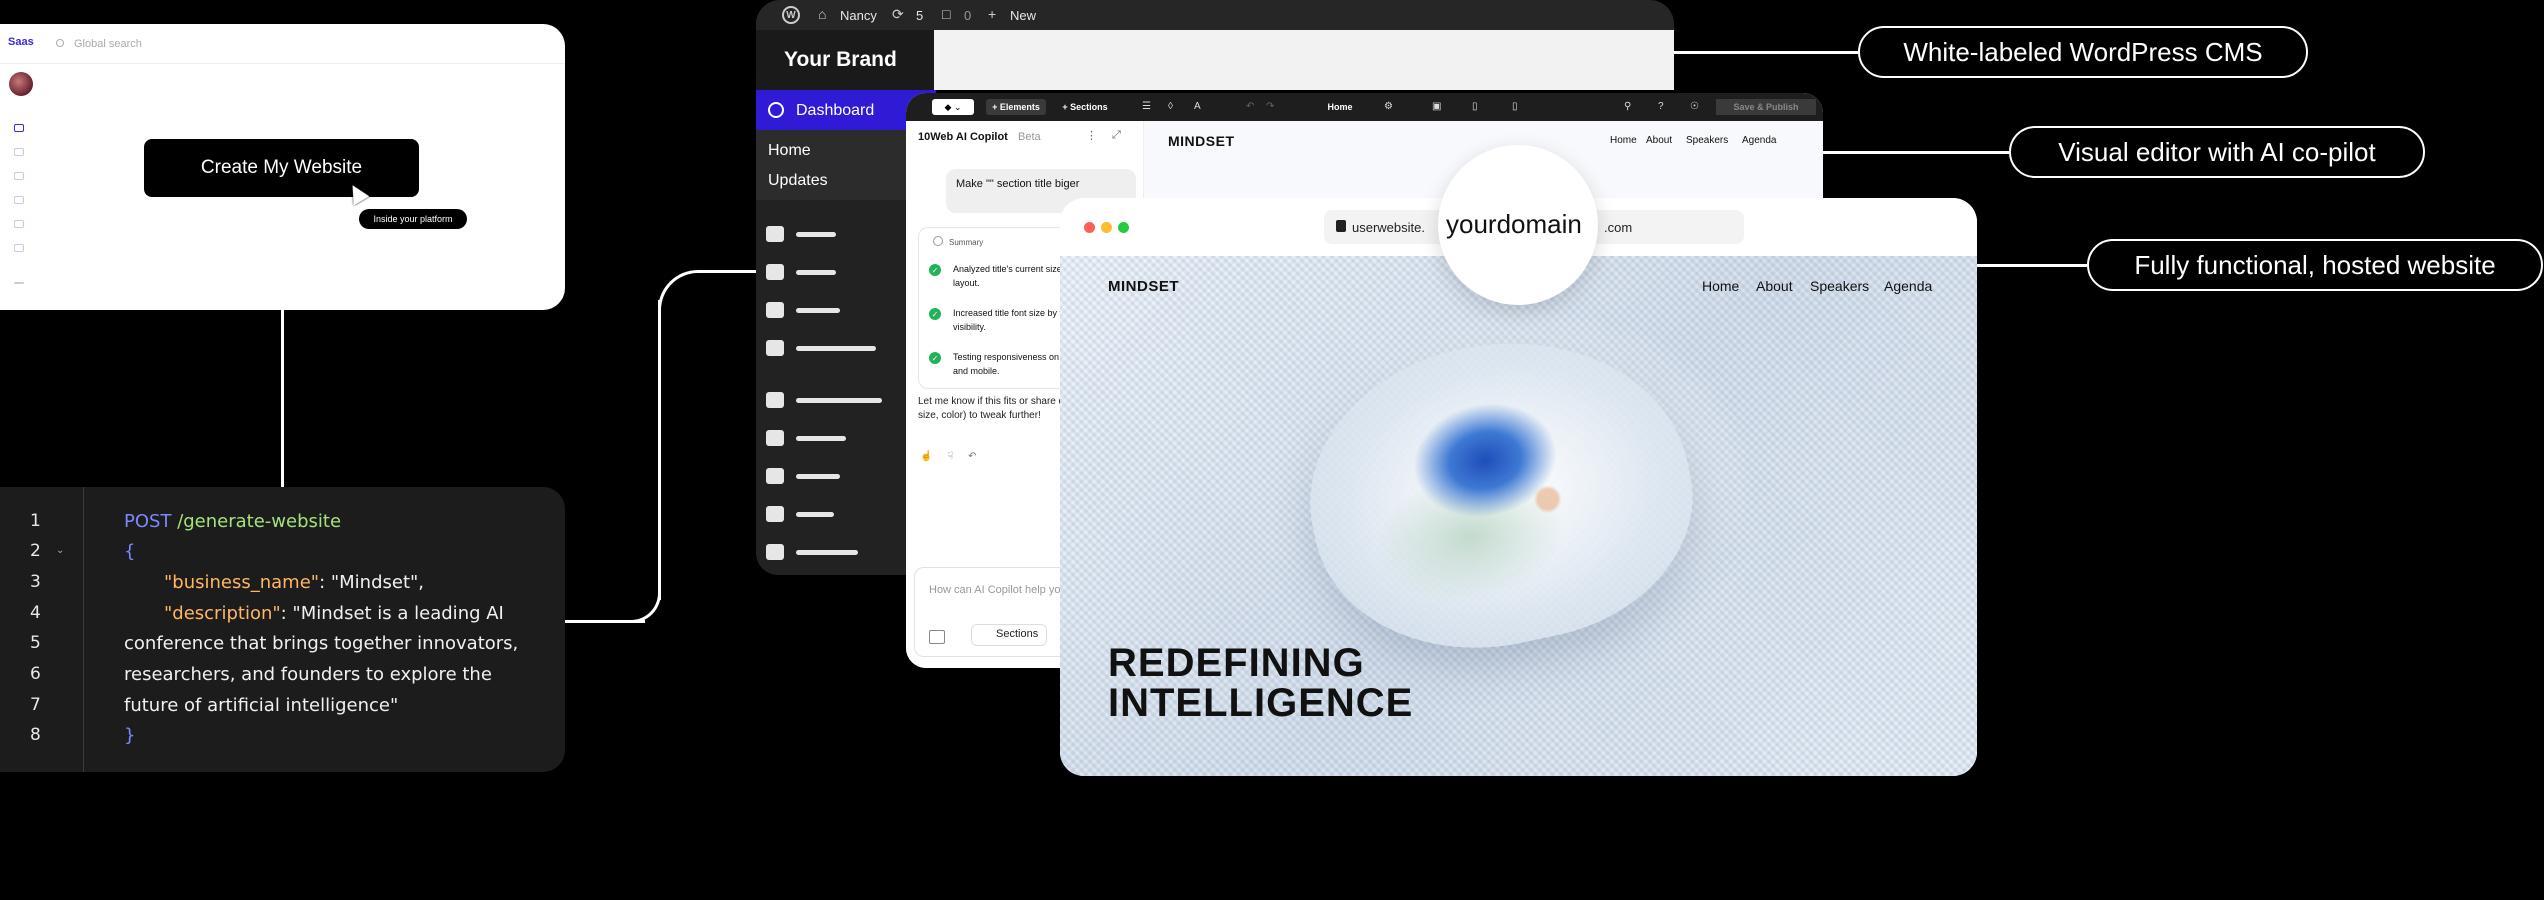  I want to click on media-icon, so click(775, 272).